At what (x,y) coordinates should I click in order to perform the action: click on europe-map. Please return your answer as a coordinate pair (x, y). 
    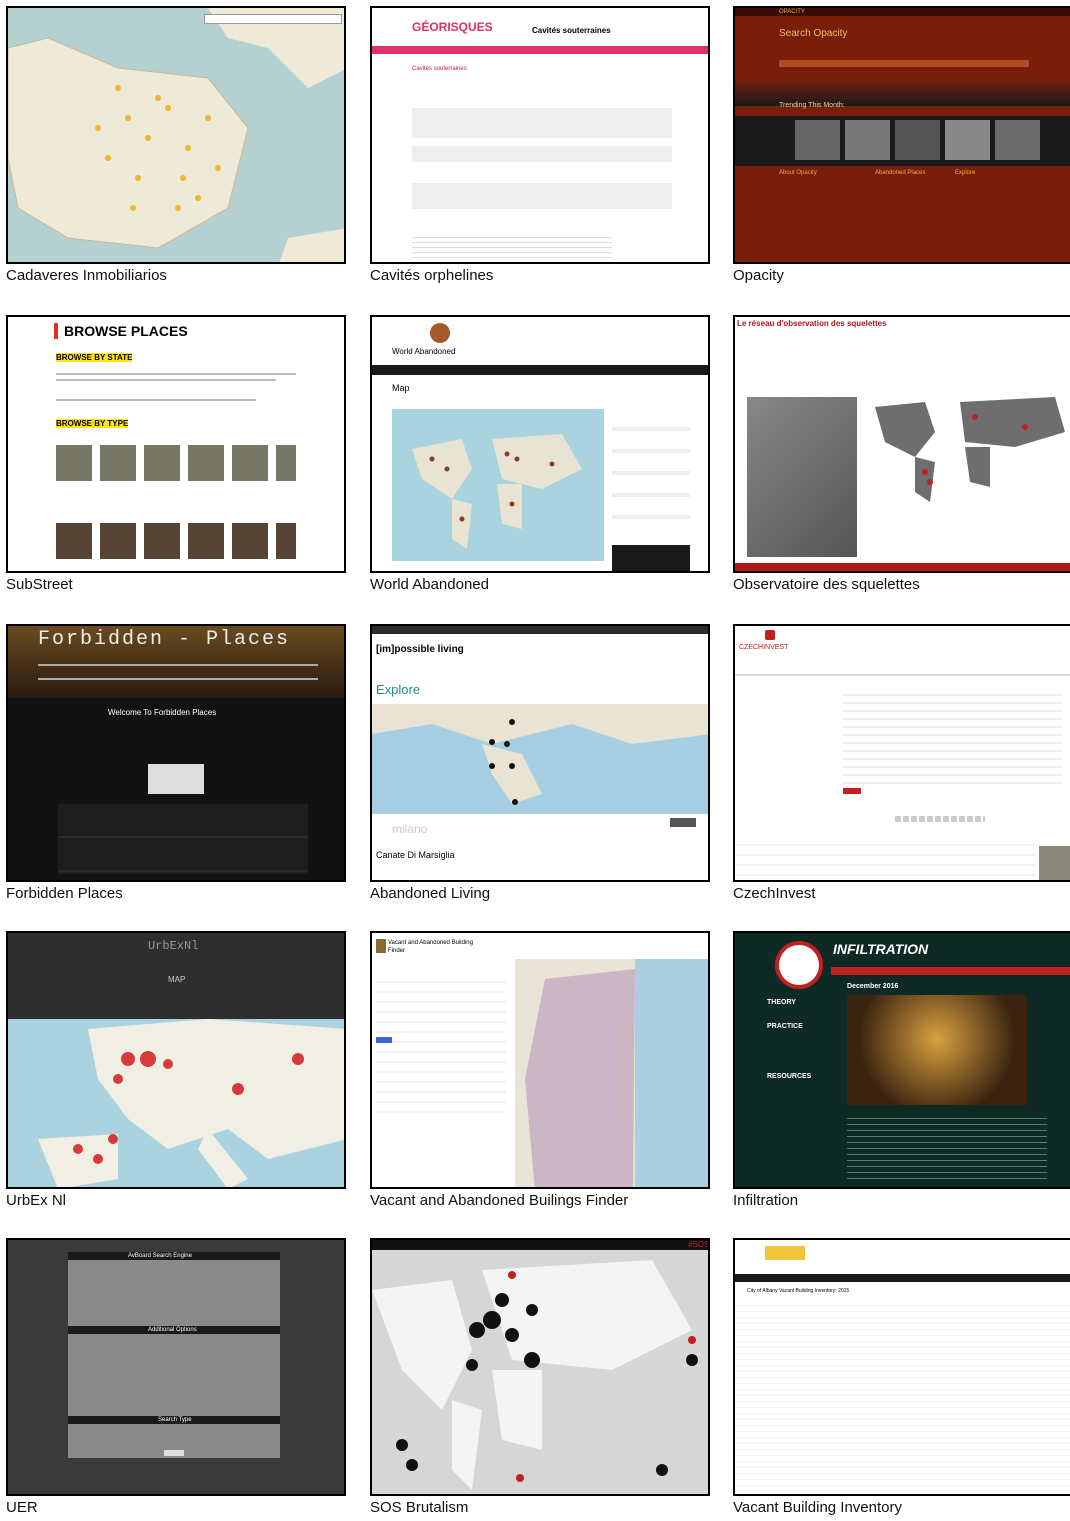
    Looking at the image, I should click on (176, 1103).